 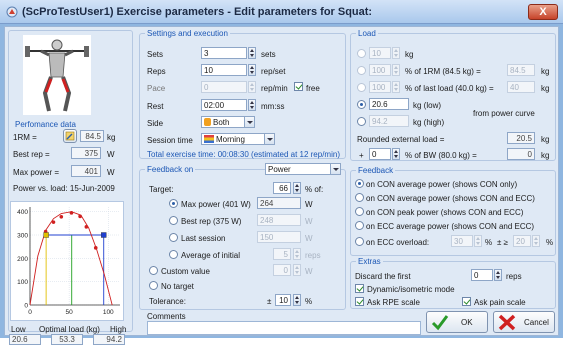 What do you see at coordinates (489, 242) in the screenshot?
I see `ecc-overload-unit: %` at bounding box center [489, 242].